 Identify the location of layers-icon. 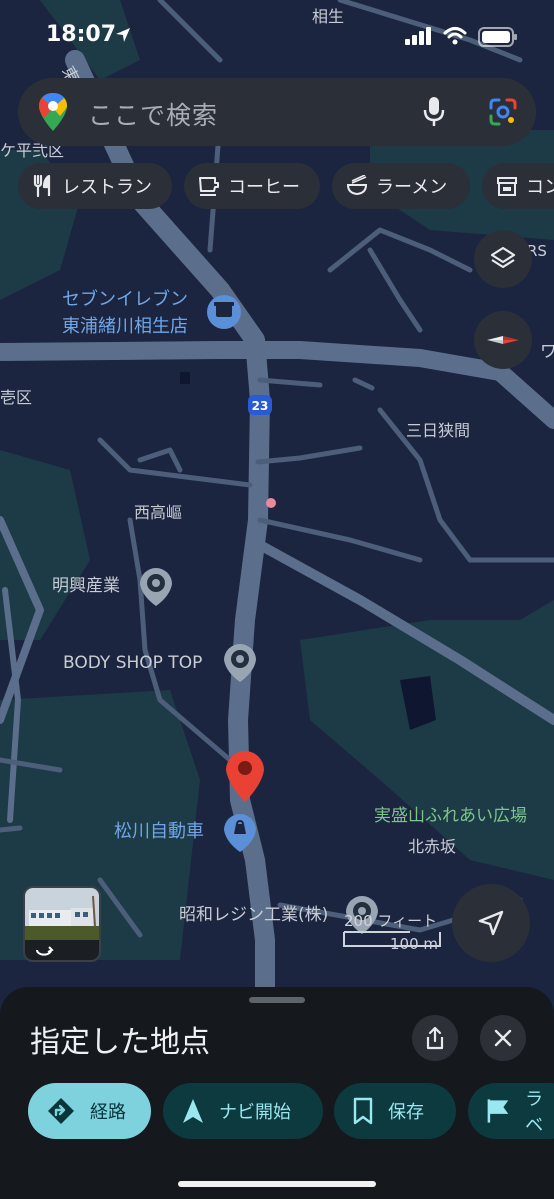
(503, 257).